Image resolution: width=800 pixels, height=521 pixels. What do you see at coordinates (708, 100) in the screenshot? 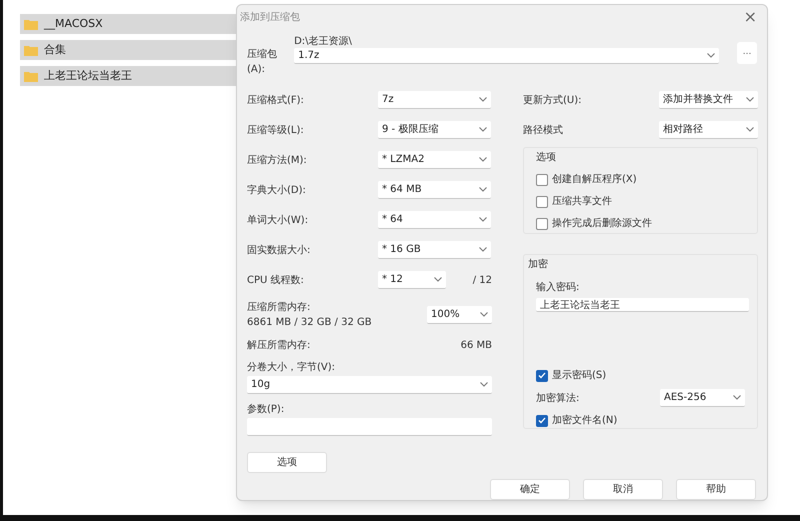
I see `dropdown: 添加并替换文件` at bounding box center [708, 100].